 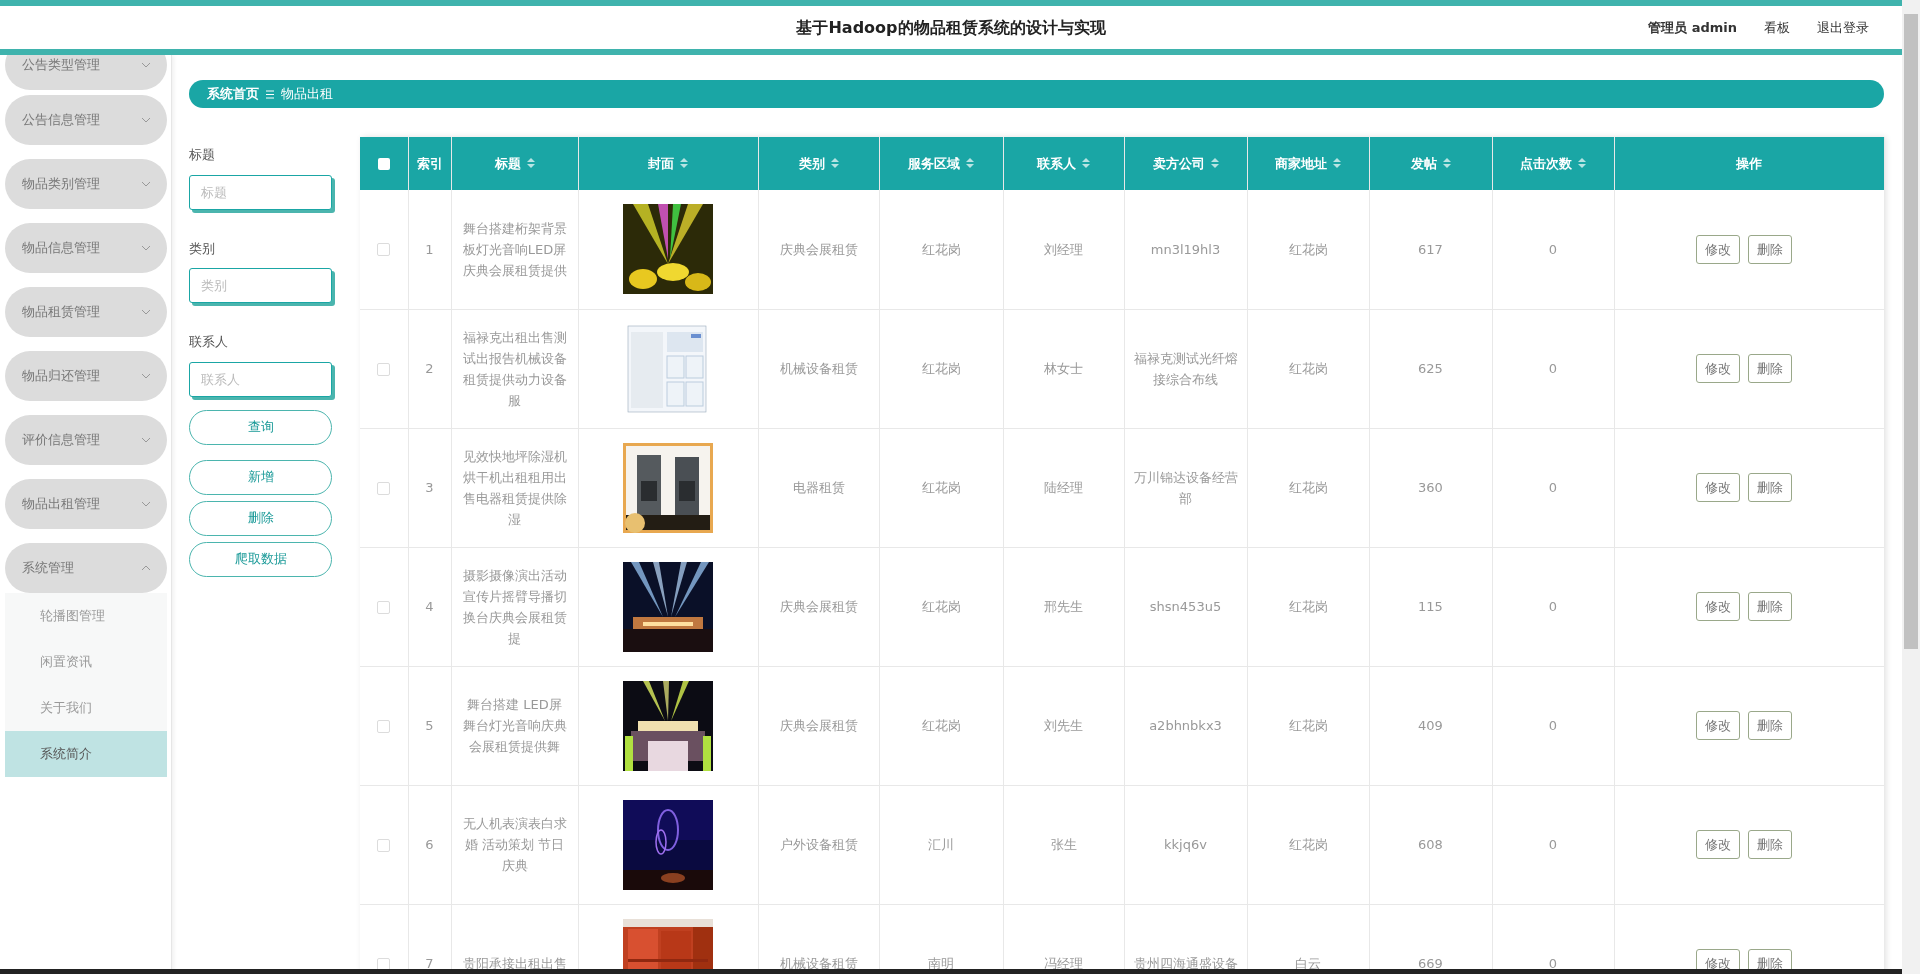 What do you see at coordinates (1063, 487) in the screenshot?
I see `table-cell: 陆经理` at bounding box center [1063, 487].